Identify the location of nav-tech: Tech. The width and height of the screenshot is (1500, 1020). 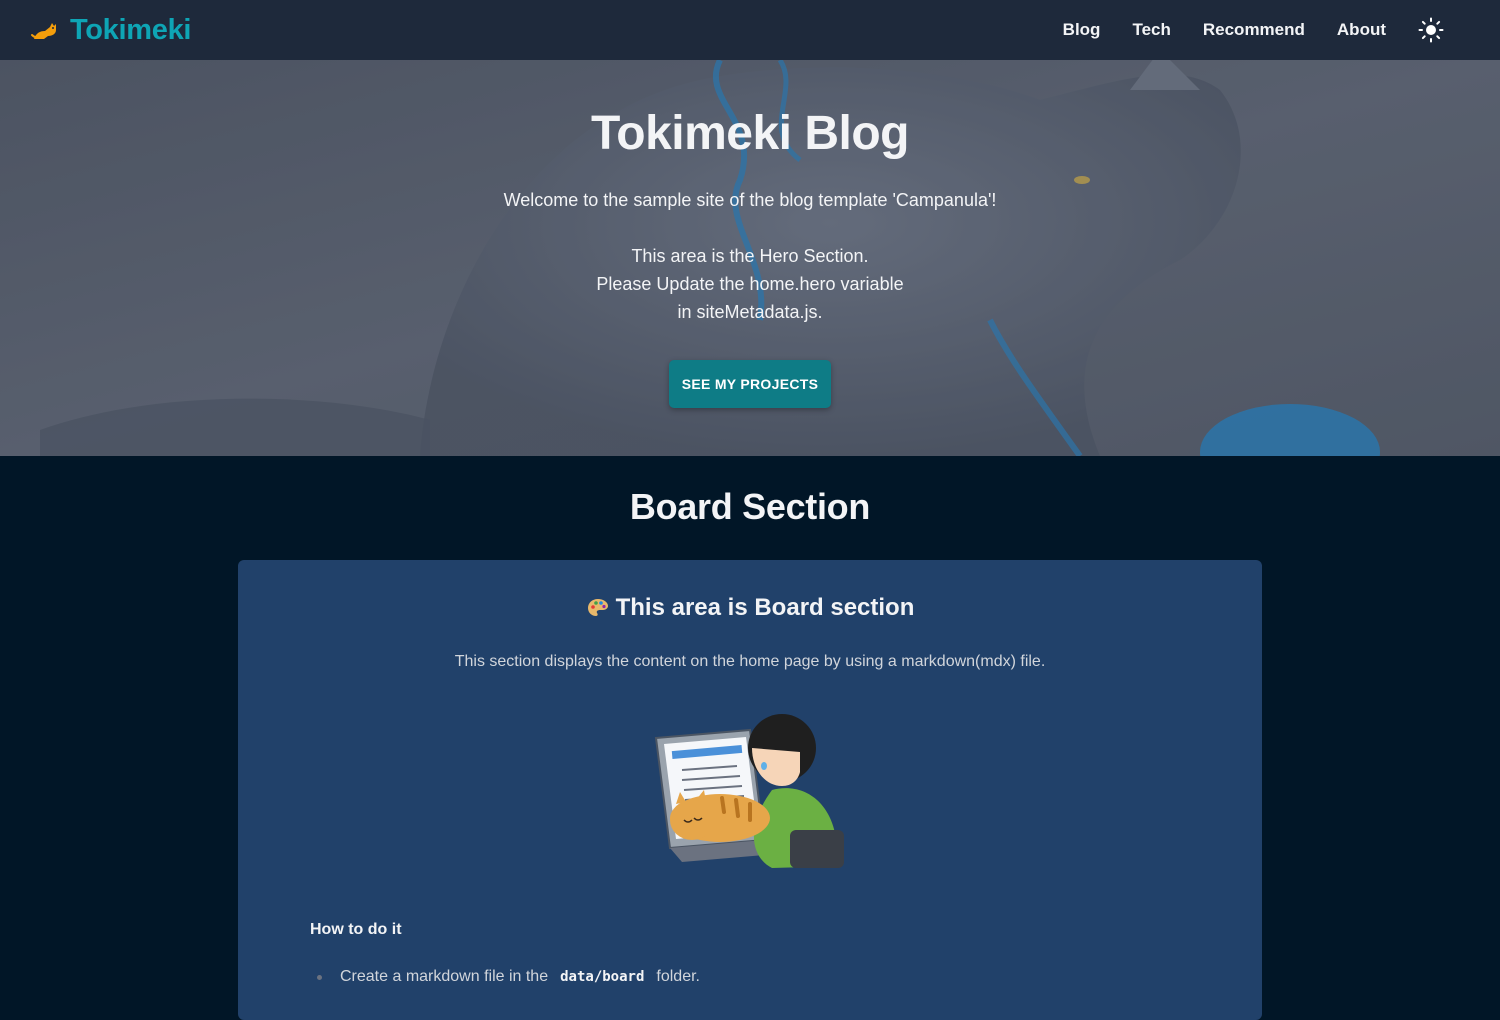
(1151, 30).